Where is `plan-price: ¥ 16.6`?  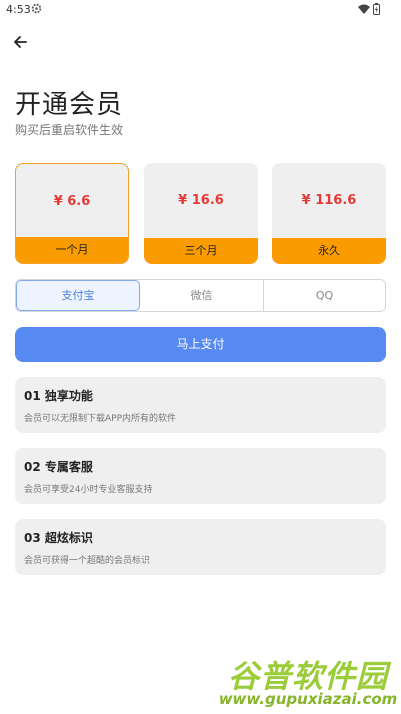 plan-price: ¥ 16.6 is located at coordinates (201, 200).